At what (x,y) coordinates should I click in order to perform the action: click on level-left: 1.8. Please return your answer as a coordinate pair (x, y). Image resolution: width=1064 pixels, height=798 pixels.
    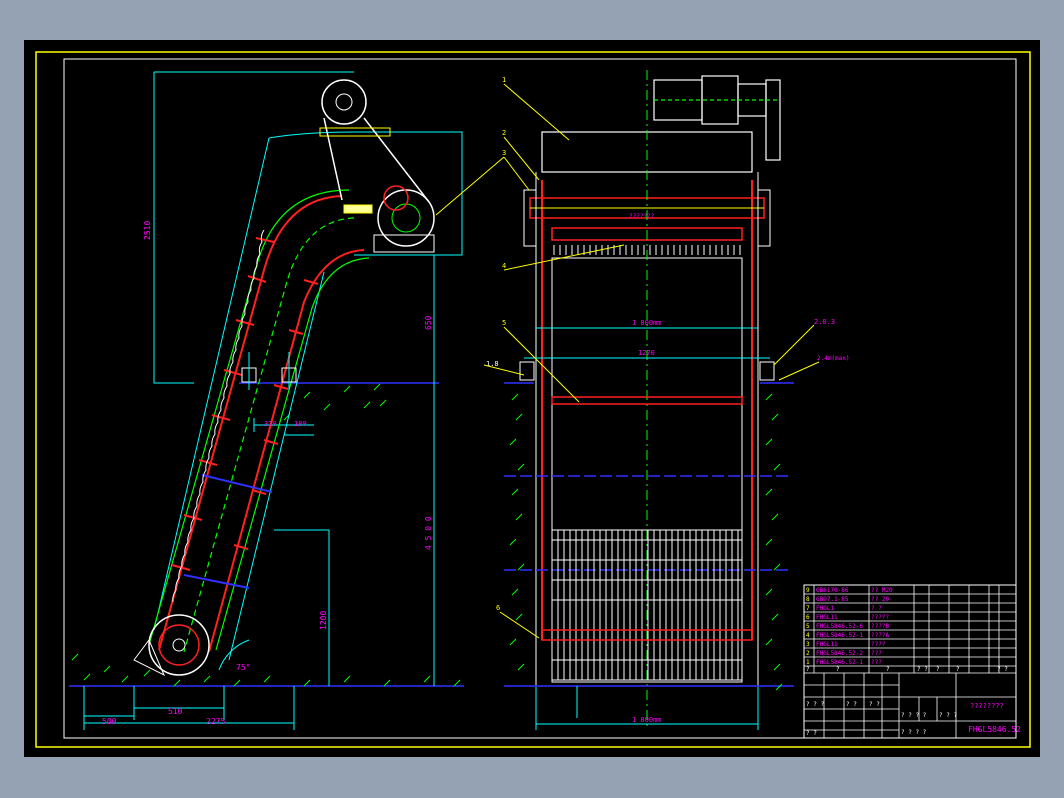
    Looking at the image, I should click on (492, 364).